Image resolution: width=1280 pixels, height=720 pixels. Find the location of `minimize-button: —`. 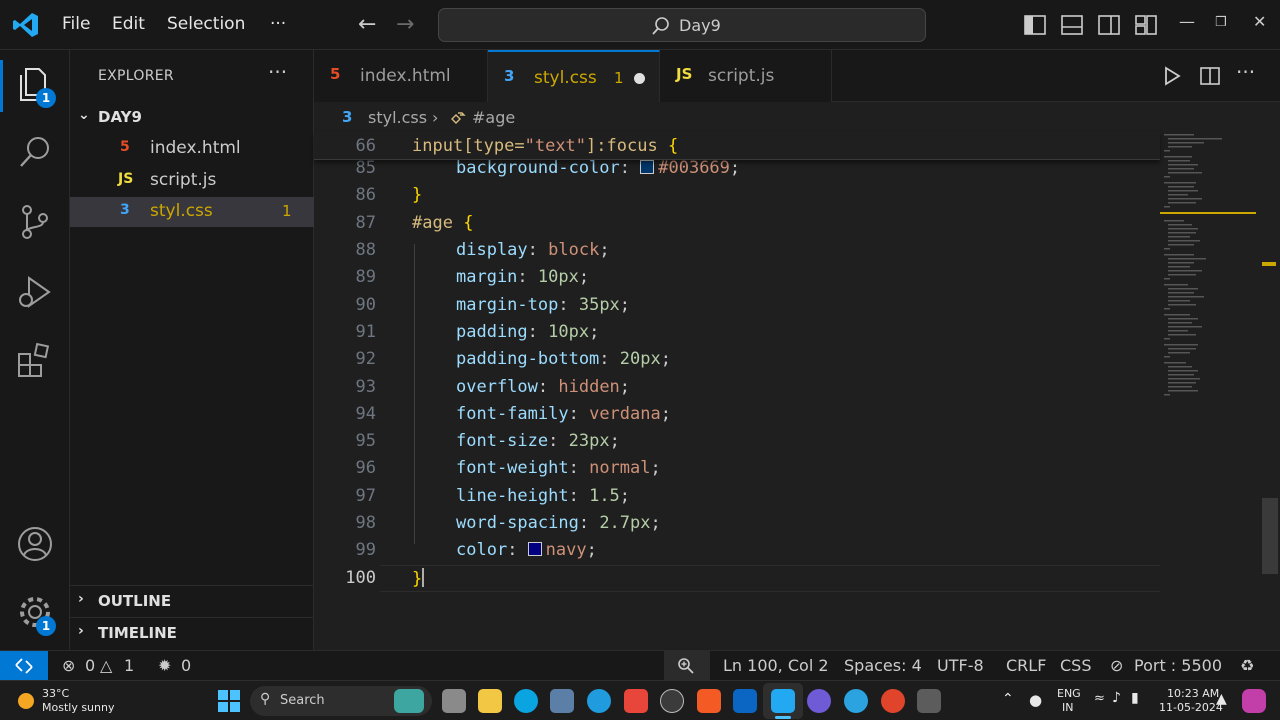

minimize-button: — is located at coordinates (1187, 21).